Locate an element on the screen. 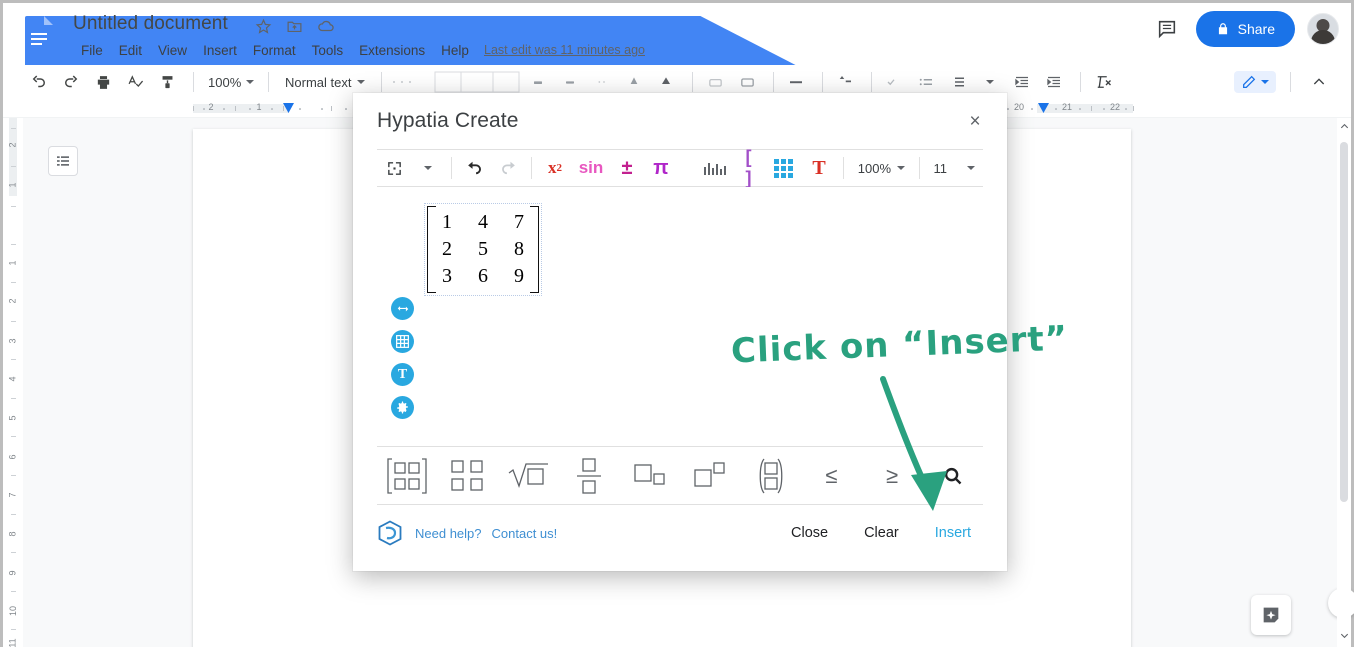 The image size is (1354, 647). chevron-down-icon is located at coordinates (970, 168).